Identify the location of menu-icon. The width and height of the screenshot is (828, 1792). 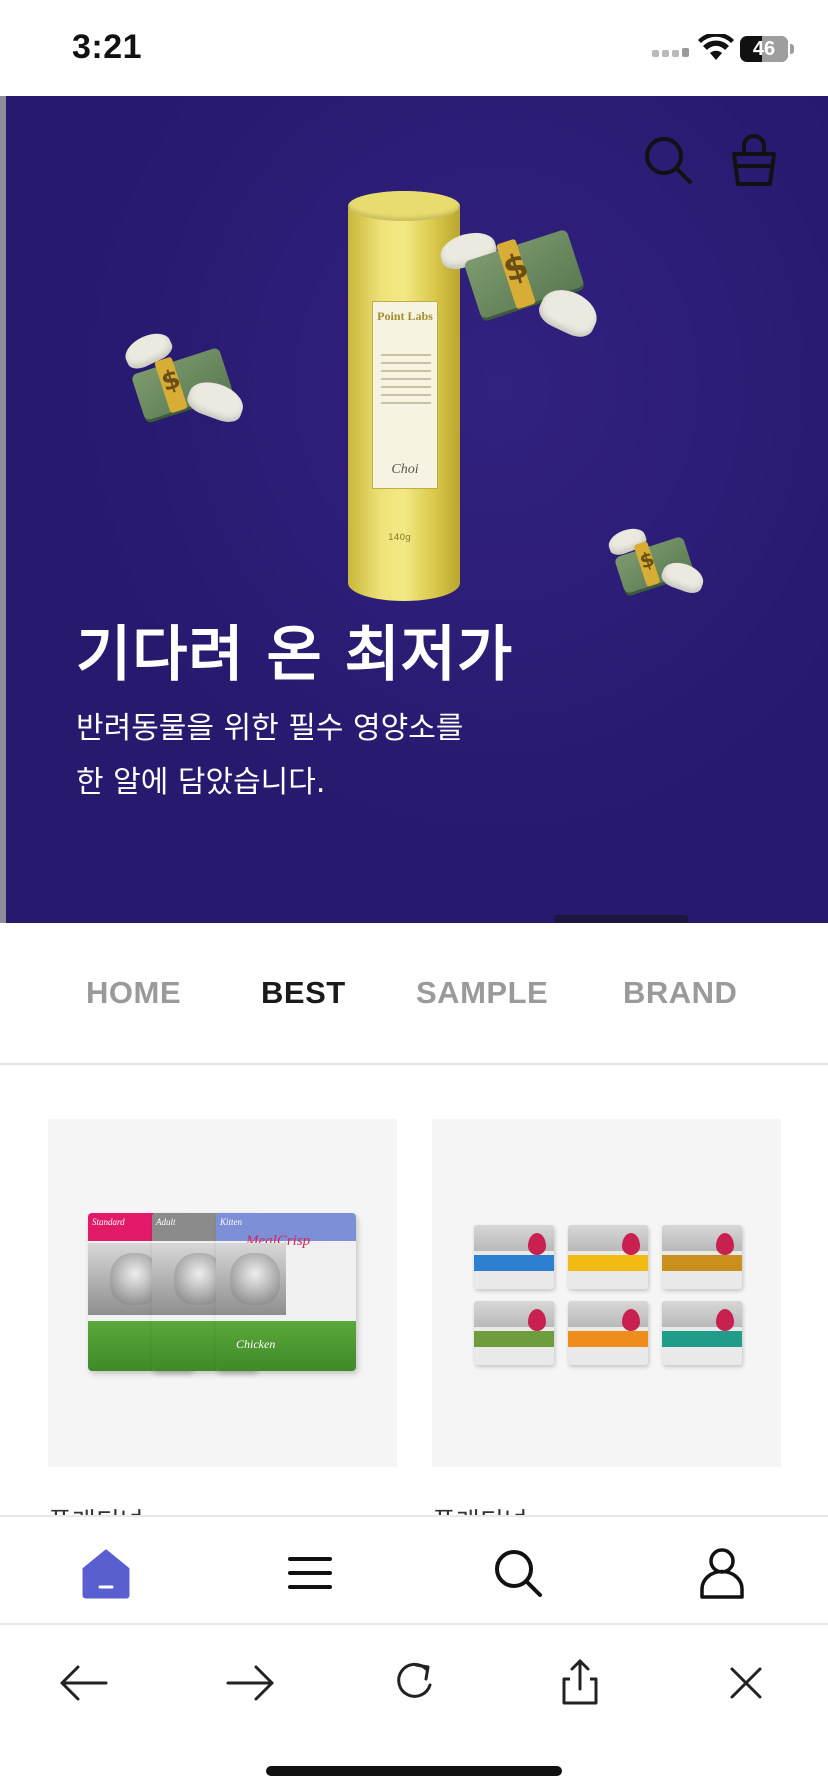
(310, 1573).